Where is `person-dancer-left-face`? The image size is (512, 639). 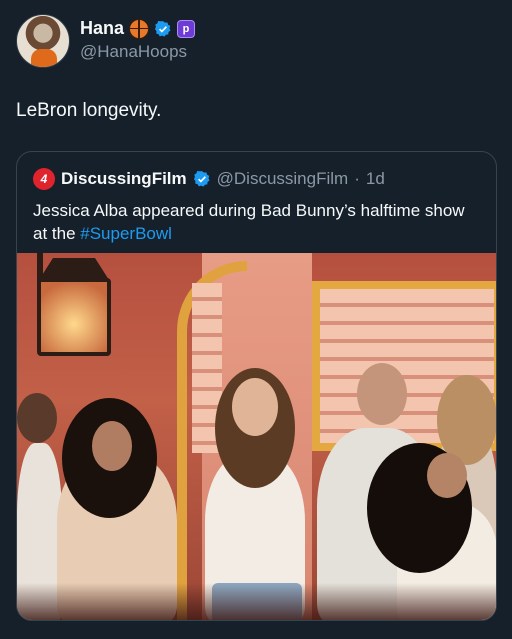
person-dancer-left-face is located at coordinates (112, 446).